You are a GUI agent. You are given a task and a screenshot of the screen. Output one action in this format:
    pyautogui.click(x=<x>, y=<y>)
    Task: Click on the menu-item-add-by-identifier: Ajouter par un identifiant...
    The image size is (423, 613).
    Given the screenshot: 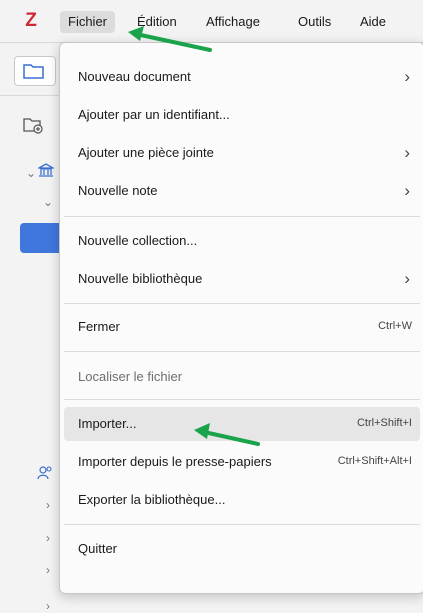 What is the action you would take?
    pyautogui.click(x=242, y=115)
    